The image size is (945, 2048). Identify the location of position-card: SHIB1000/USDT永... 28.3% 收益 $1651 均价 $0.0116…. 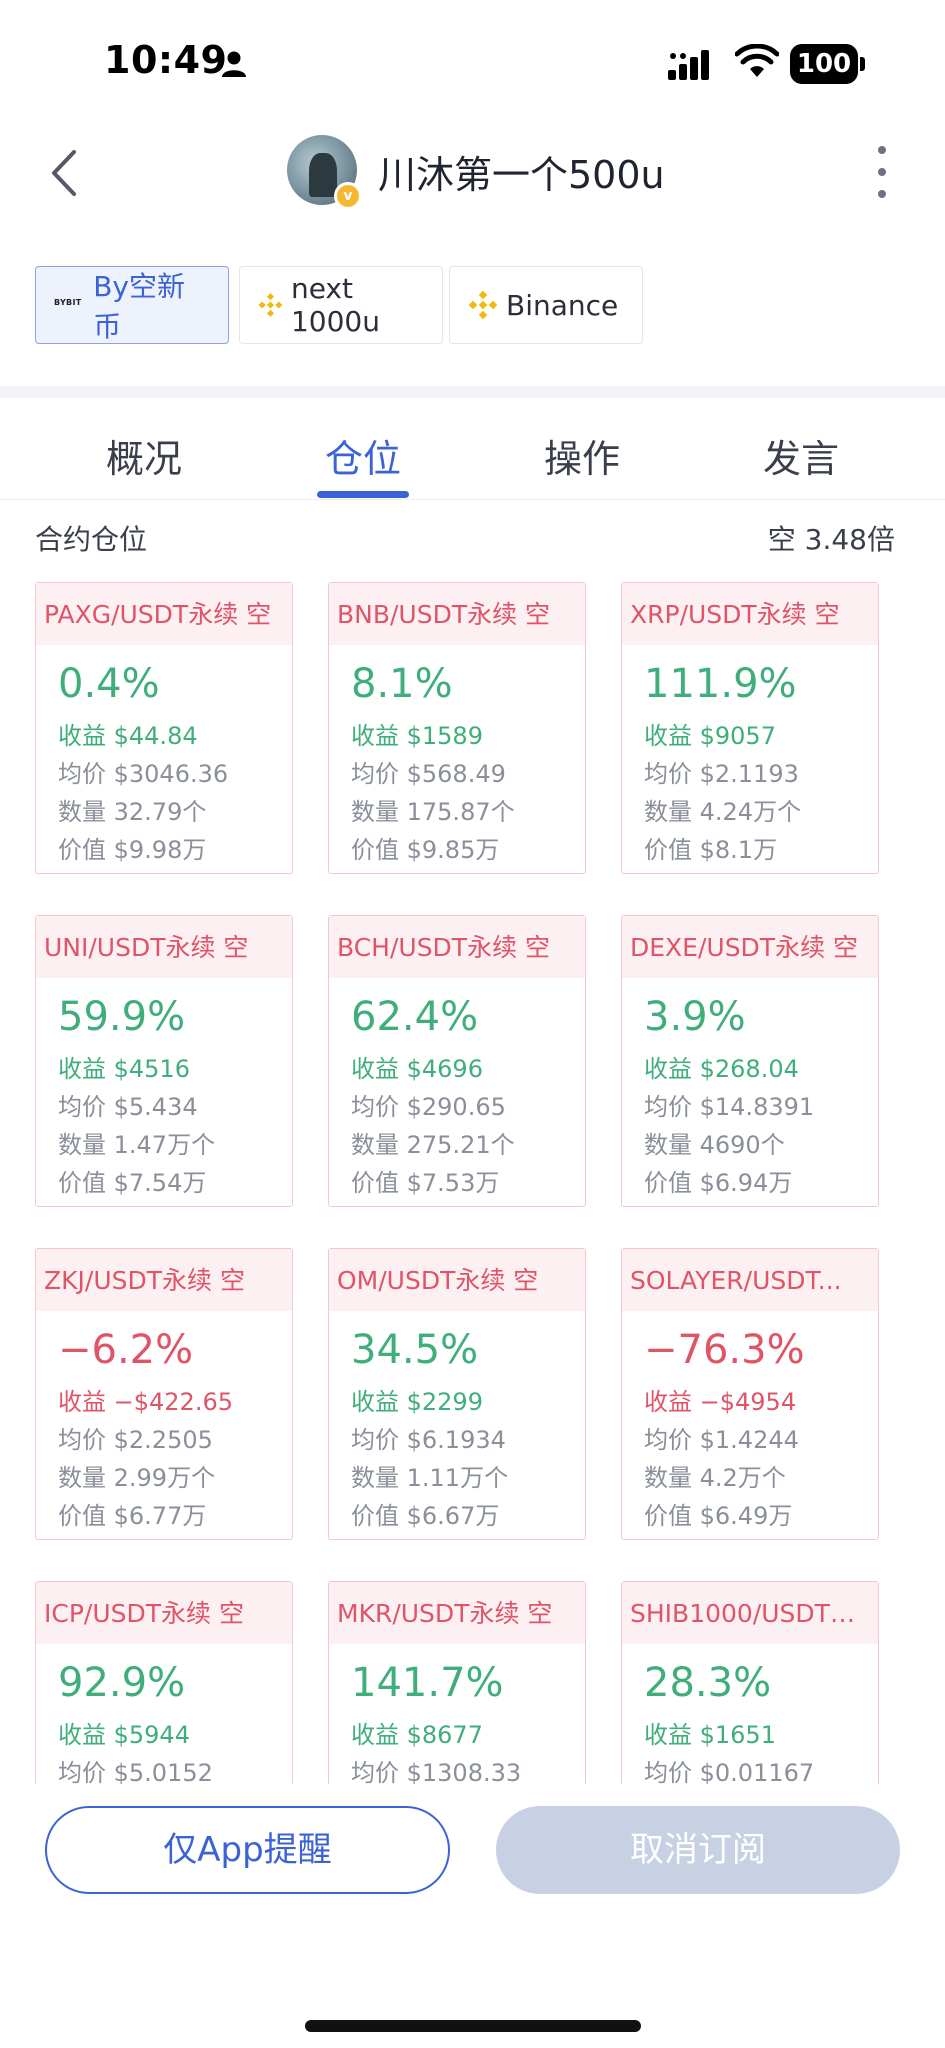
(750, 1682).